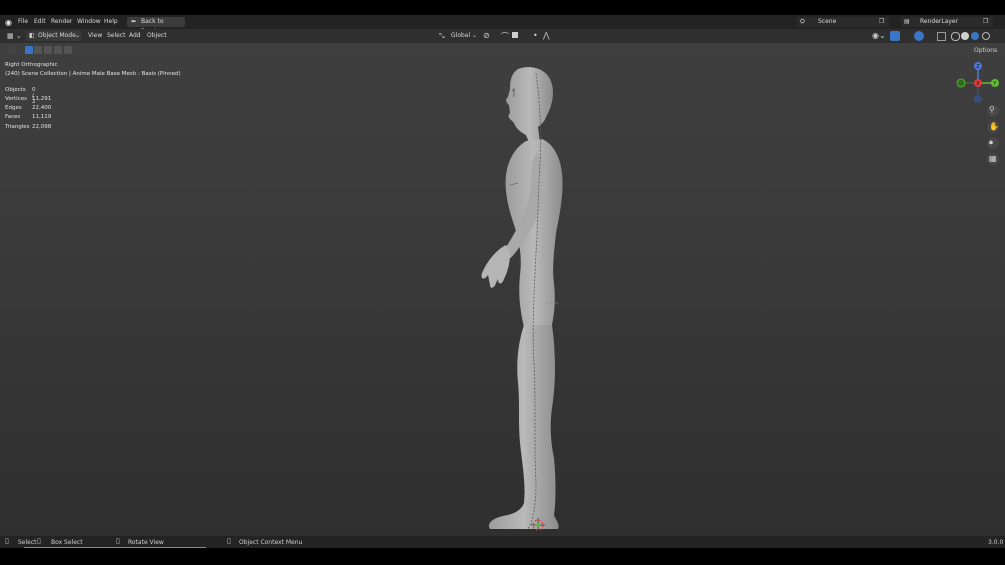  What do you see at coordinates (523, 427) in the screenshot?
I see `leg` at bounding box center [523, 427].